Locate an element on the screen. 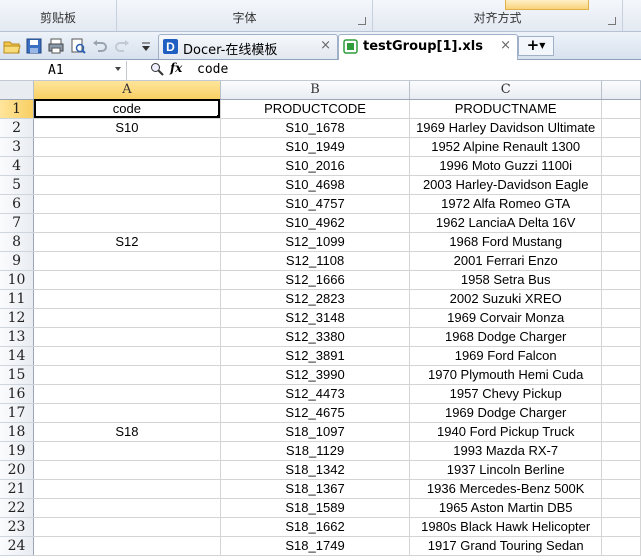 The width and height of the screenshot is (641, 560). cell-productcode: S12_3380 is located at coordinates (315, 337).